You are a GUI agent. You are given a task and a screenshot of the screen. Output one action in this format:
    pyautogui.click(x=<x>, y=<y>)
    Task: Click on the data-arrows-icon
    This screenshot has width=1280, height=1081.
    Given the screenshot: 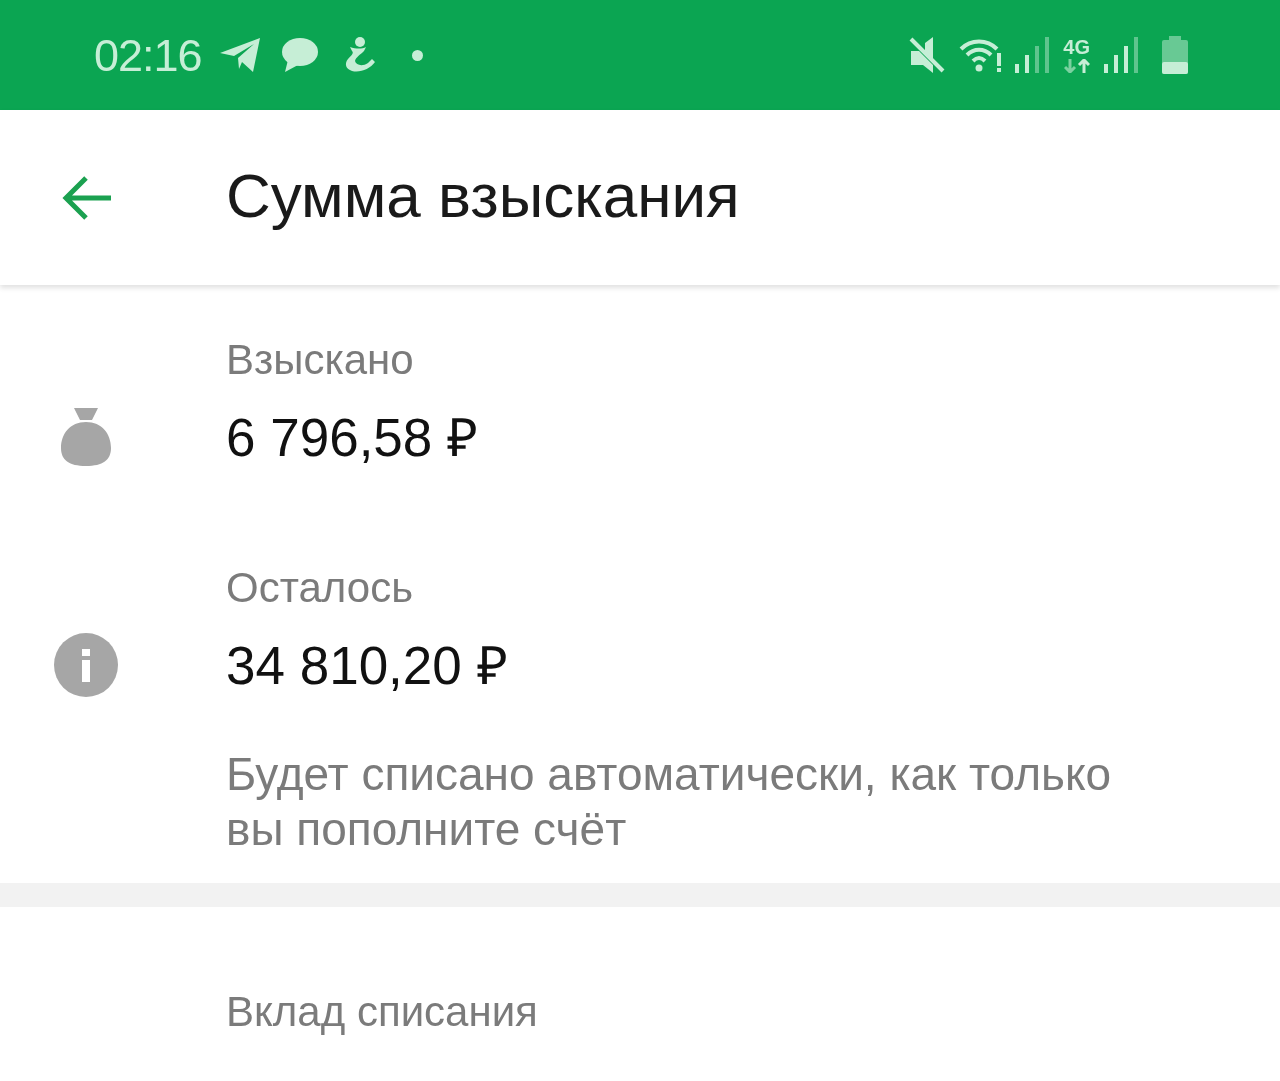 What is the action you would take?
    pyautogui.click(x=1076, y=66)
    